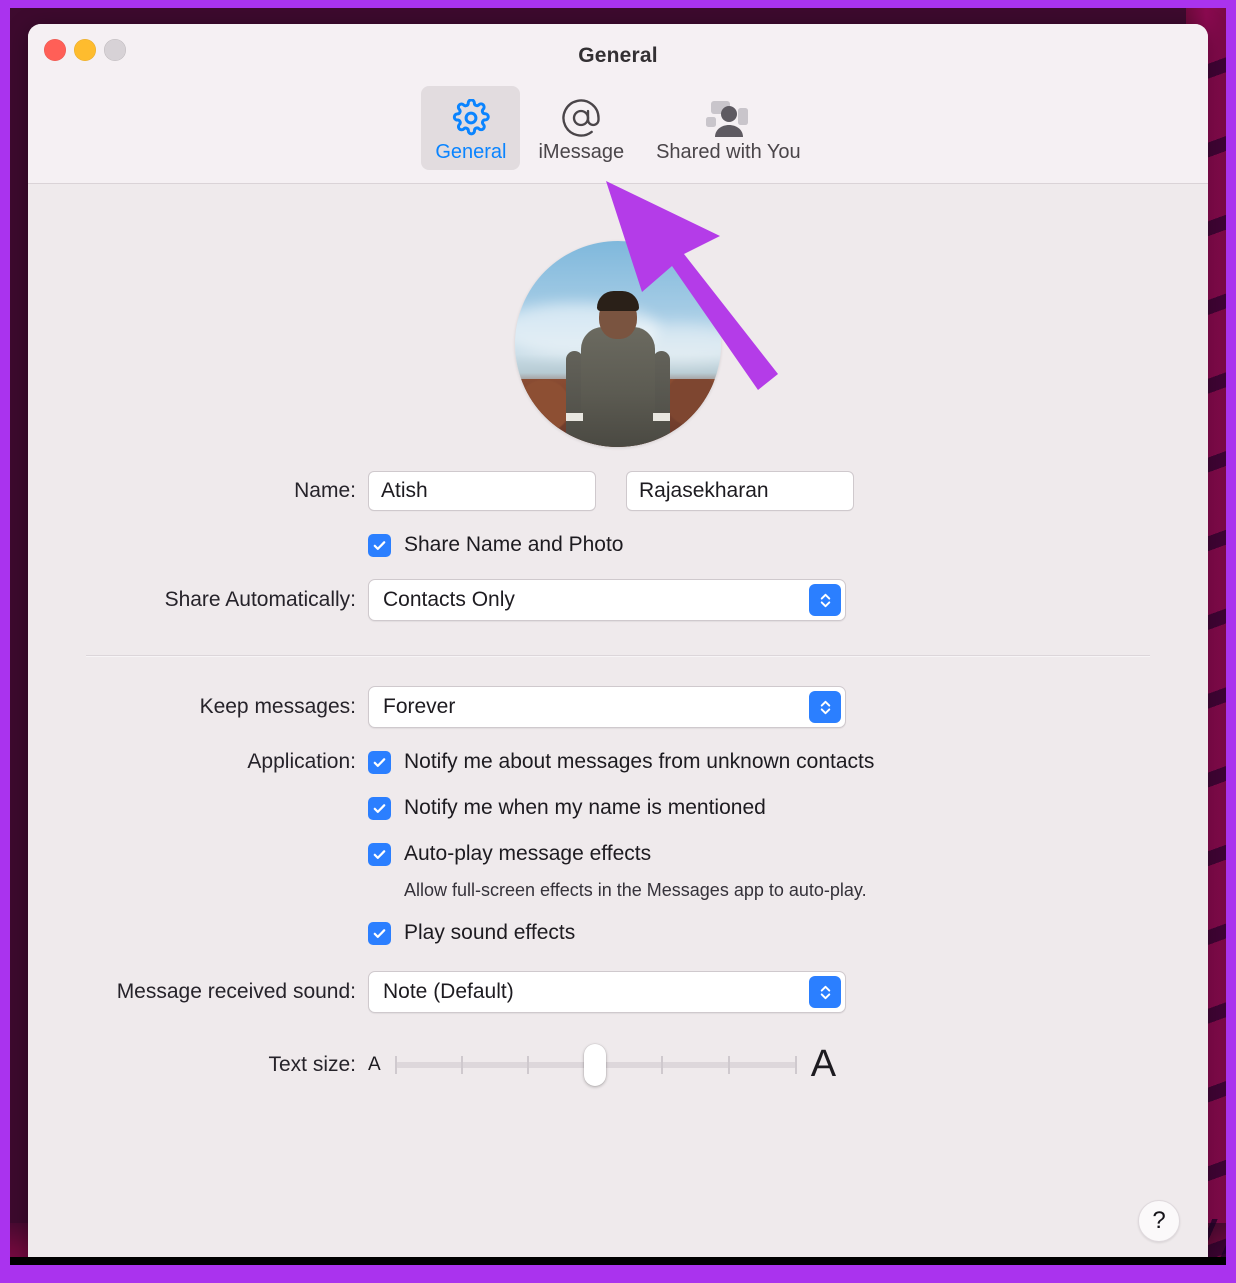  I want to click on message-received-sound-row: Message received sound: Note (Default), so click(618, 992).